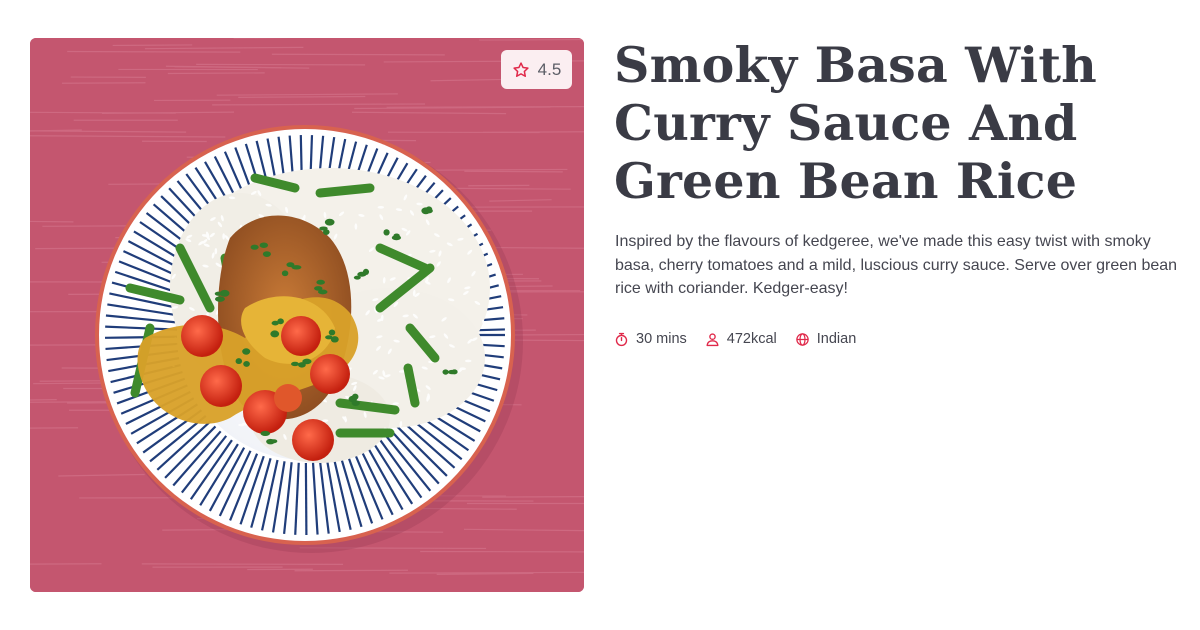  I want to click on cook-time: 30 mins, so click(650, 339).